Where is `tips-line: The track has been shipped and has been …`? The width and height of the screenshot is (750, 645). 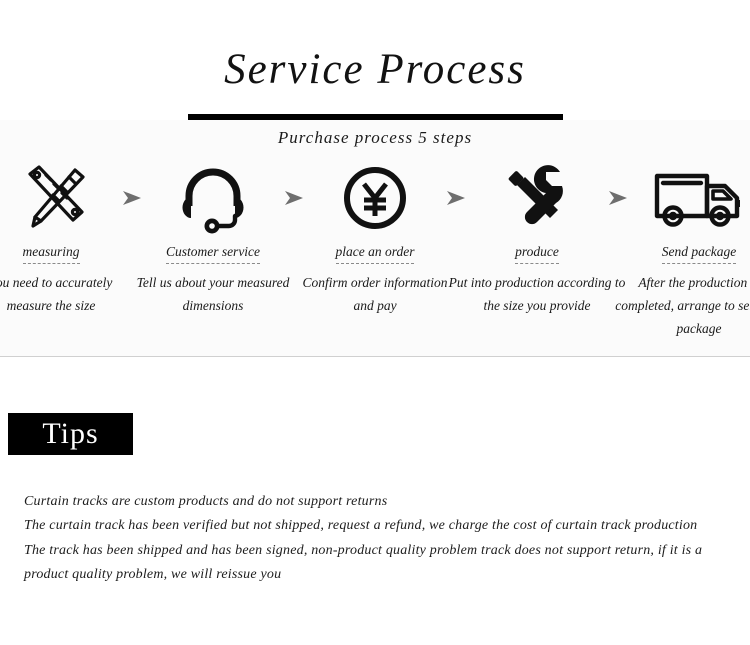 tips-line: The track has been shipped and has been … is located at coordinates (363, 562).